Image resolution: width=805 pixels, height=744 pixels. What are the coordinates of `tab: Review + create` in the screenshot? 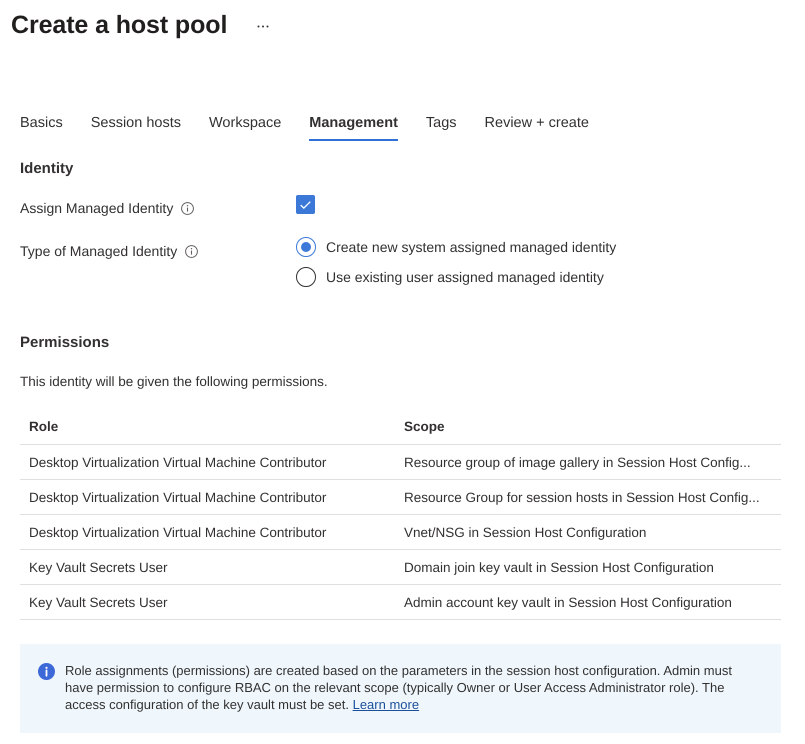 It's located at (536, 125).